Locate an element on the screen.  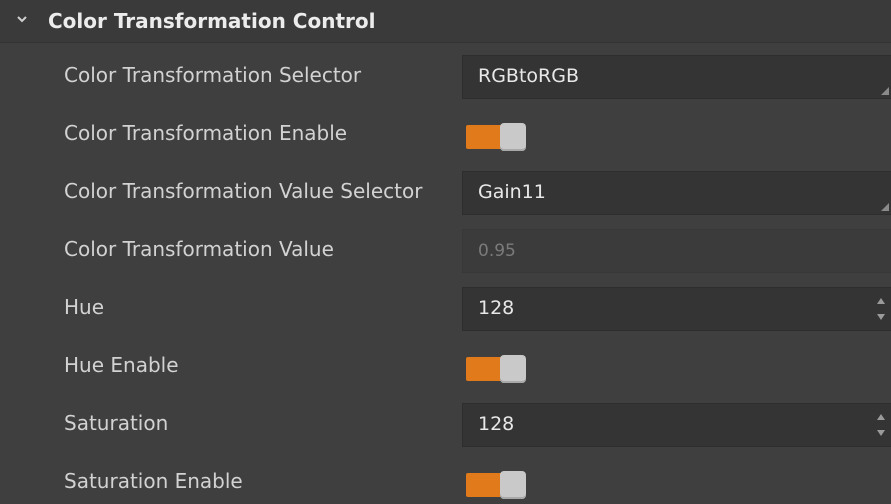
color-transformation-enable-label: Color Transformation Enable is located at coordinates (206, 133).